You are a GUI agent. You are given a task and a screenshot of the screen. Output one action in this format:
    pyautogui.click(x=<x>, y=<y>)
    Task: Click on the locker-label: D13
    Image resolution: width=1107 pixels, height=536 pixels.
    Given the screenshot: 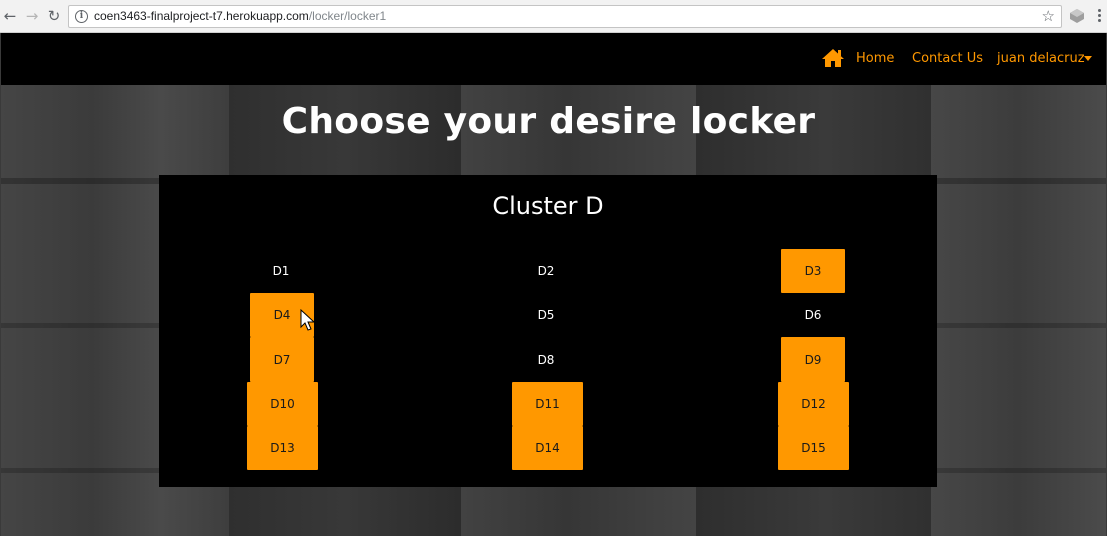 What is the action you would take?
    pyautogui.click(x=282, y=448)
    